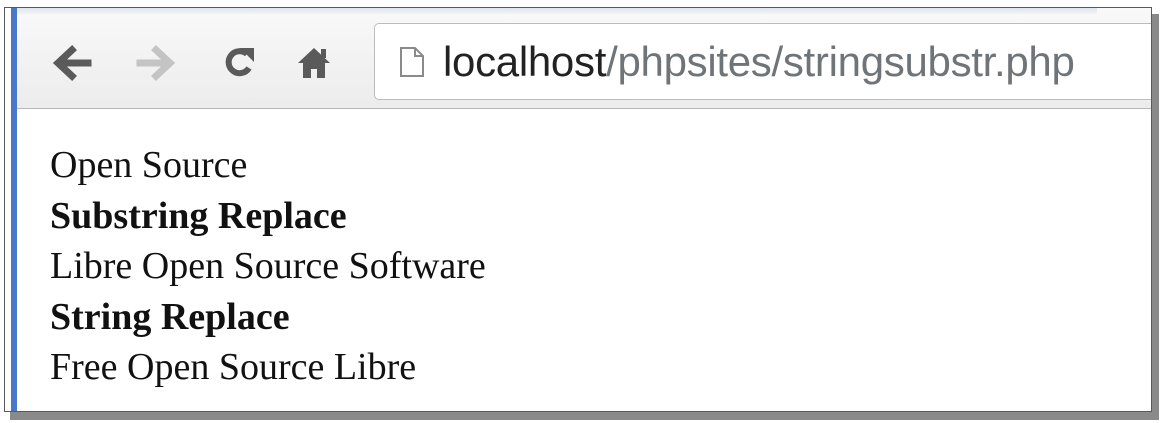  I want to click on heading-substring-replace: Substring Replace, so click(198, 215).